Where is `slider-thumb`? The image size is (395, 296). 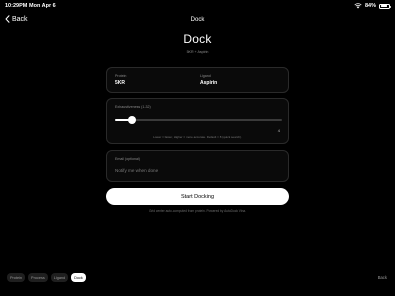 slider-thumb is located at coordinates (131, 120).